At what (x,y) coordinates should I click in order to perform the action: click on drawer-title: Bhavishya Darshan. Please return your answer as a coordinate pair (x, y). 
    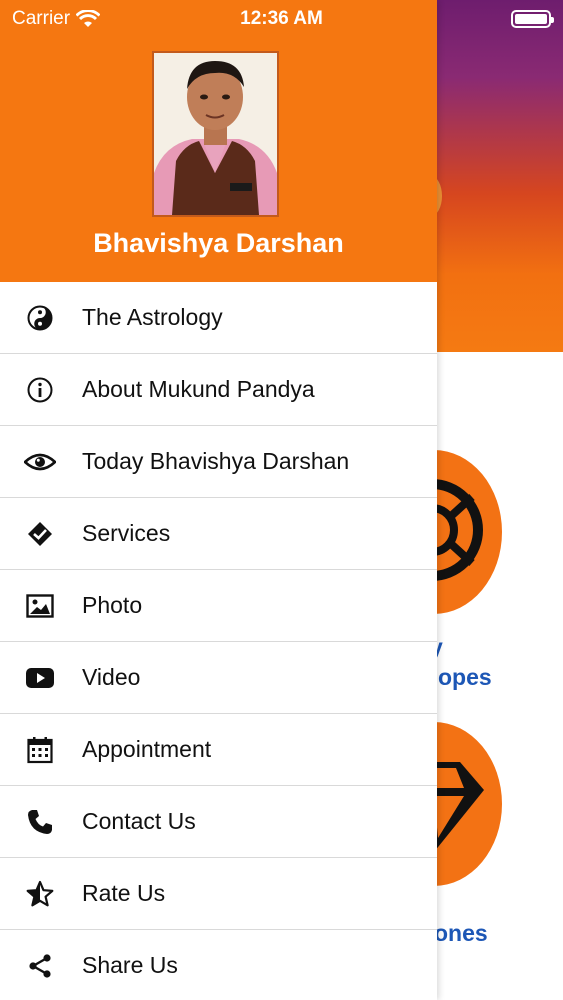
    Looking at the image, I should click on (218, 243).